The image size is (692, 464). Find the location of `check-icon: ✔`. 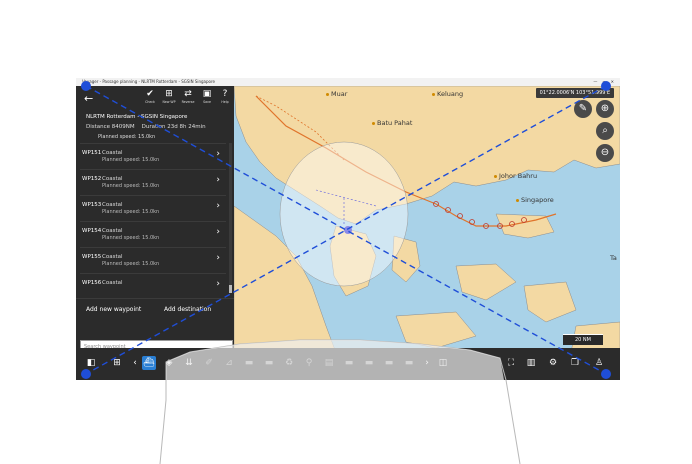

check-icon: ✔ is located at coordinates (150, 94).